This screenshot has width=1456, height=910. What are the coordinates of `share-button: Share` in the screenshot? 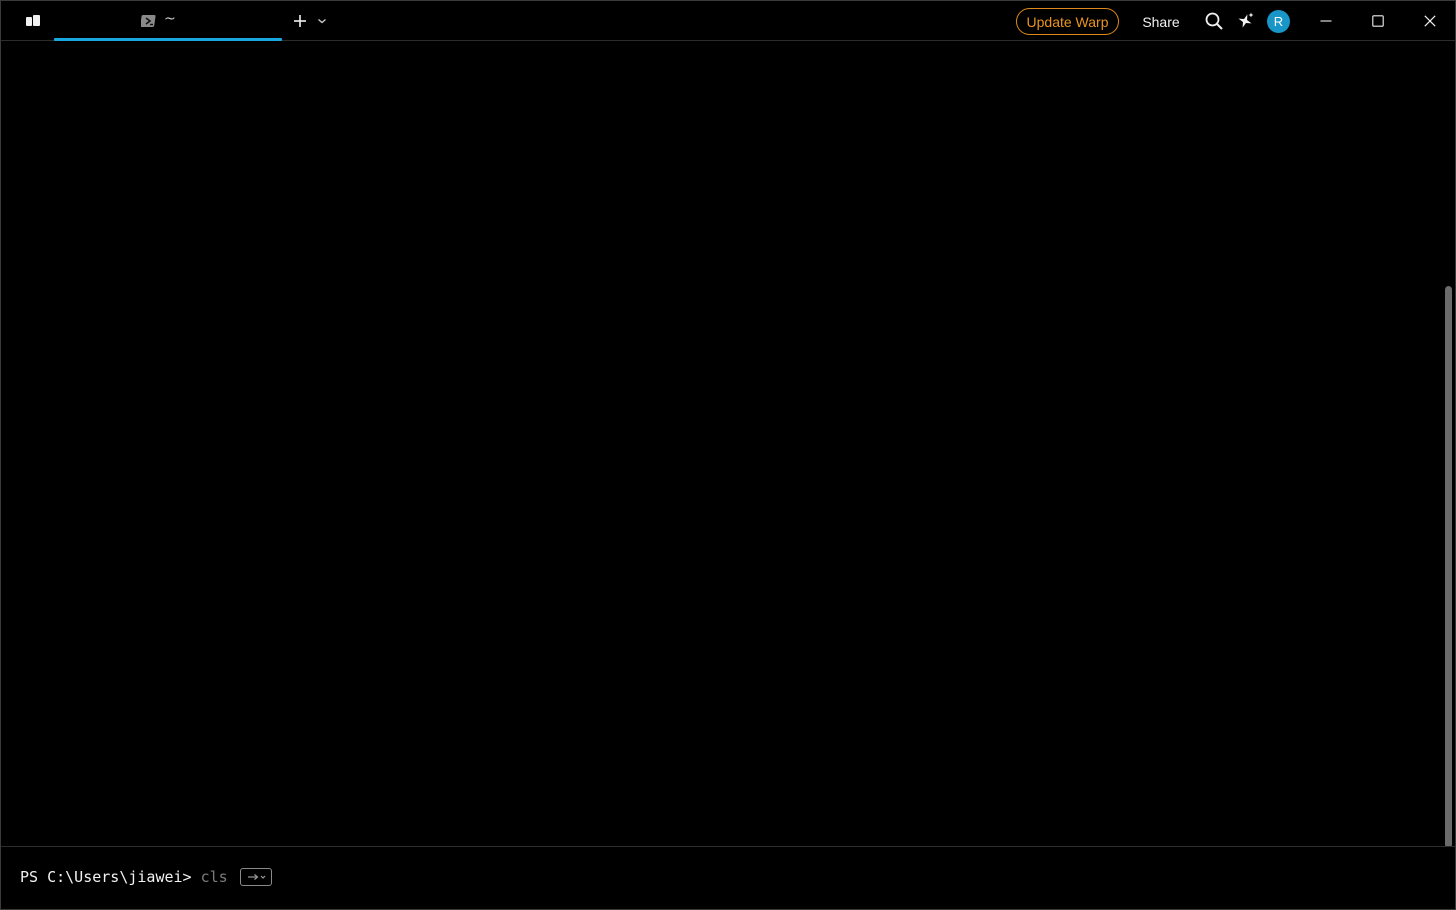 It's located at (1161, 21).